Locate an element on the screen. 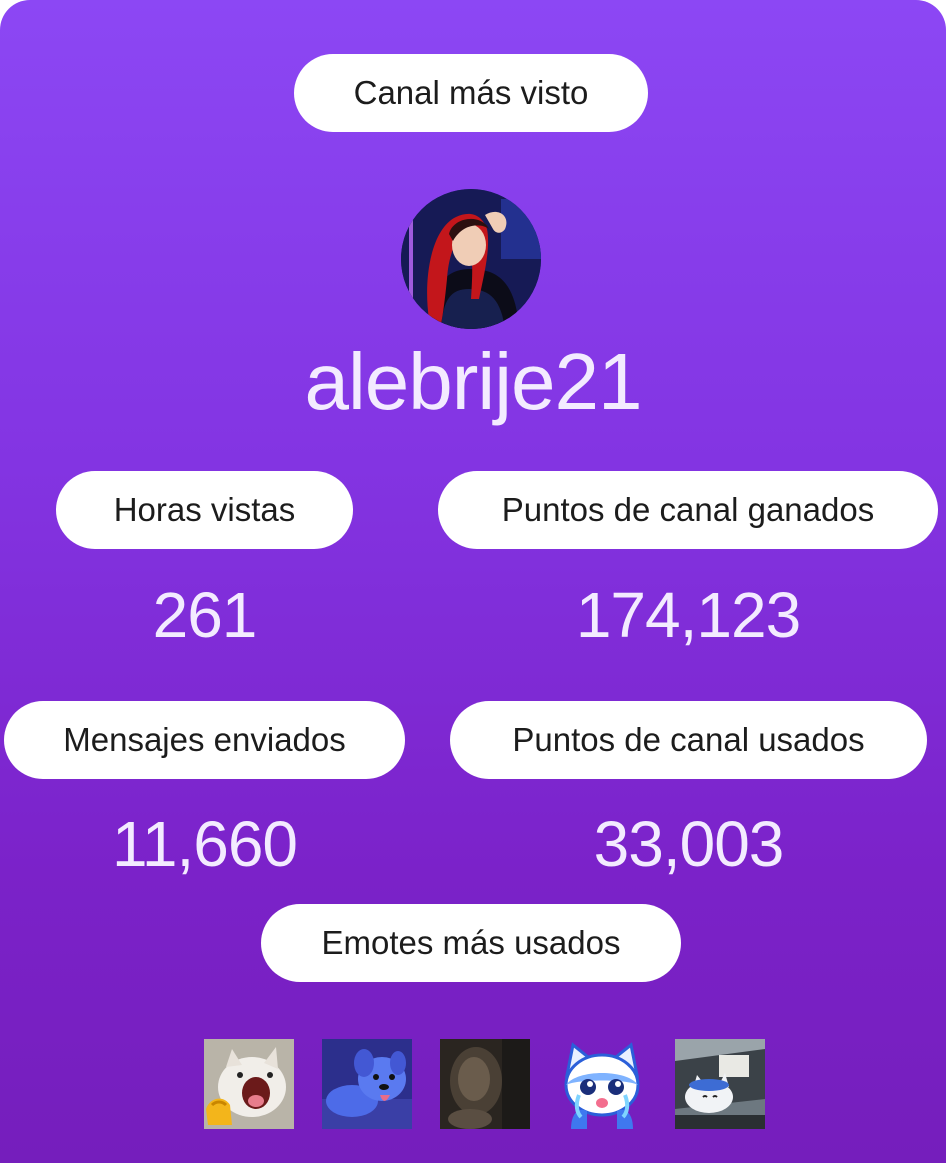  stat-value-points-earned: 174,123 is located at coordinates (688, 615).